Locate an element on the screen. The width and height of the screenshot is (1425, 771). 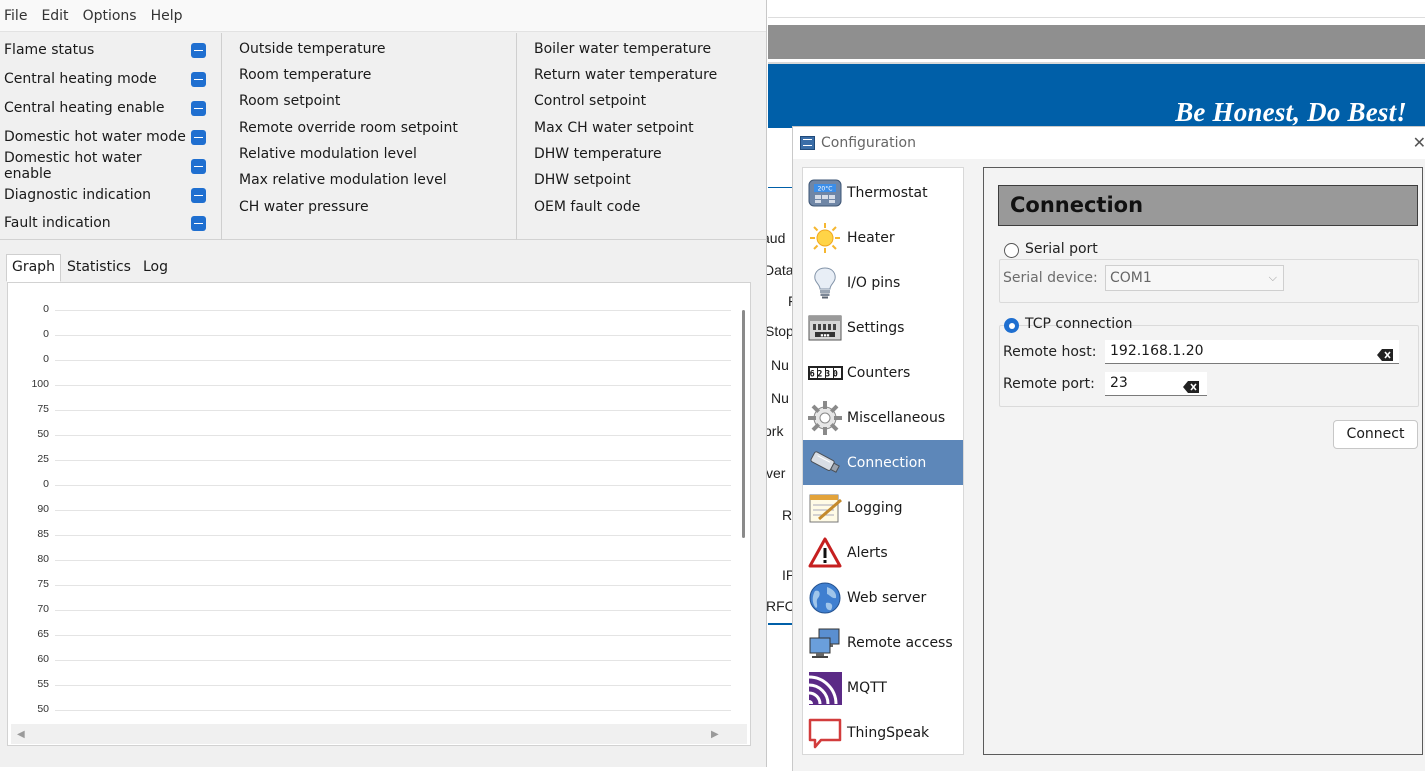
config-item-logging: Logging is located at coordinates (883, 507).